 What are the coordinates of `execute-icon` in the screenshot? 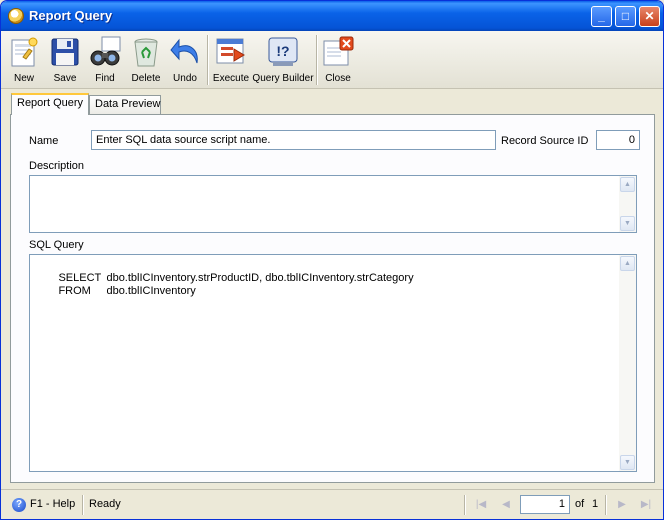 It's located at (230, 51).